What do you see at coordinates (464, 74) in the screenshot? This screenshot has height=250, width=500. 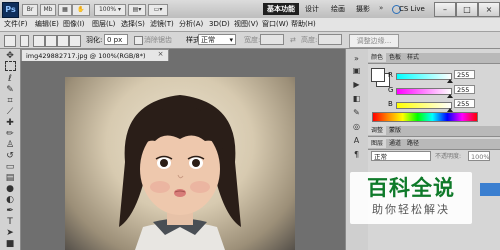 I see `red-value: 255` at bounding box center [464, 74].